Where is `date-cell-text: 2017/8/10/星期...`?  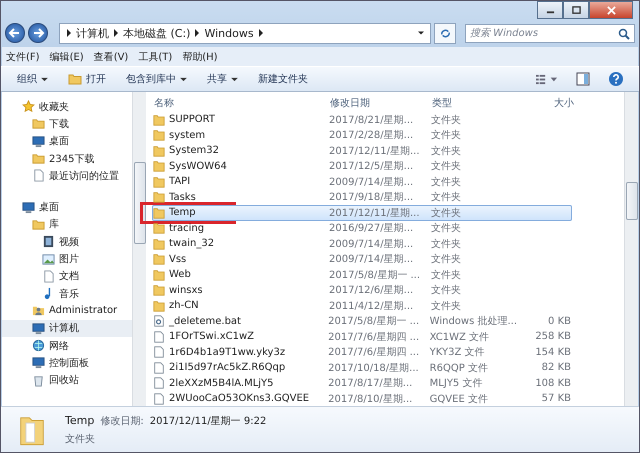 date-cell-text: 2017/8/10/星期... is located at coordinates (371, 399).